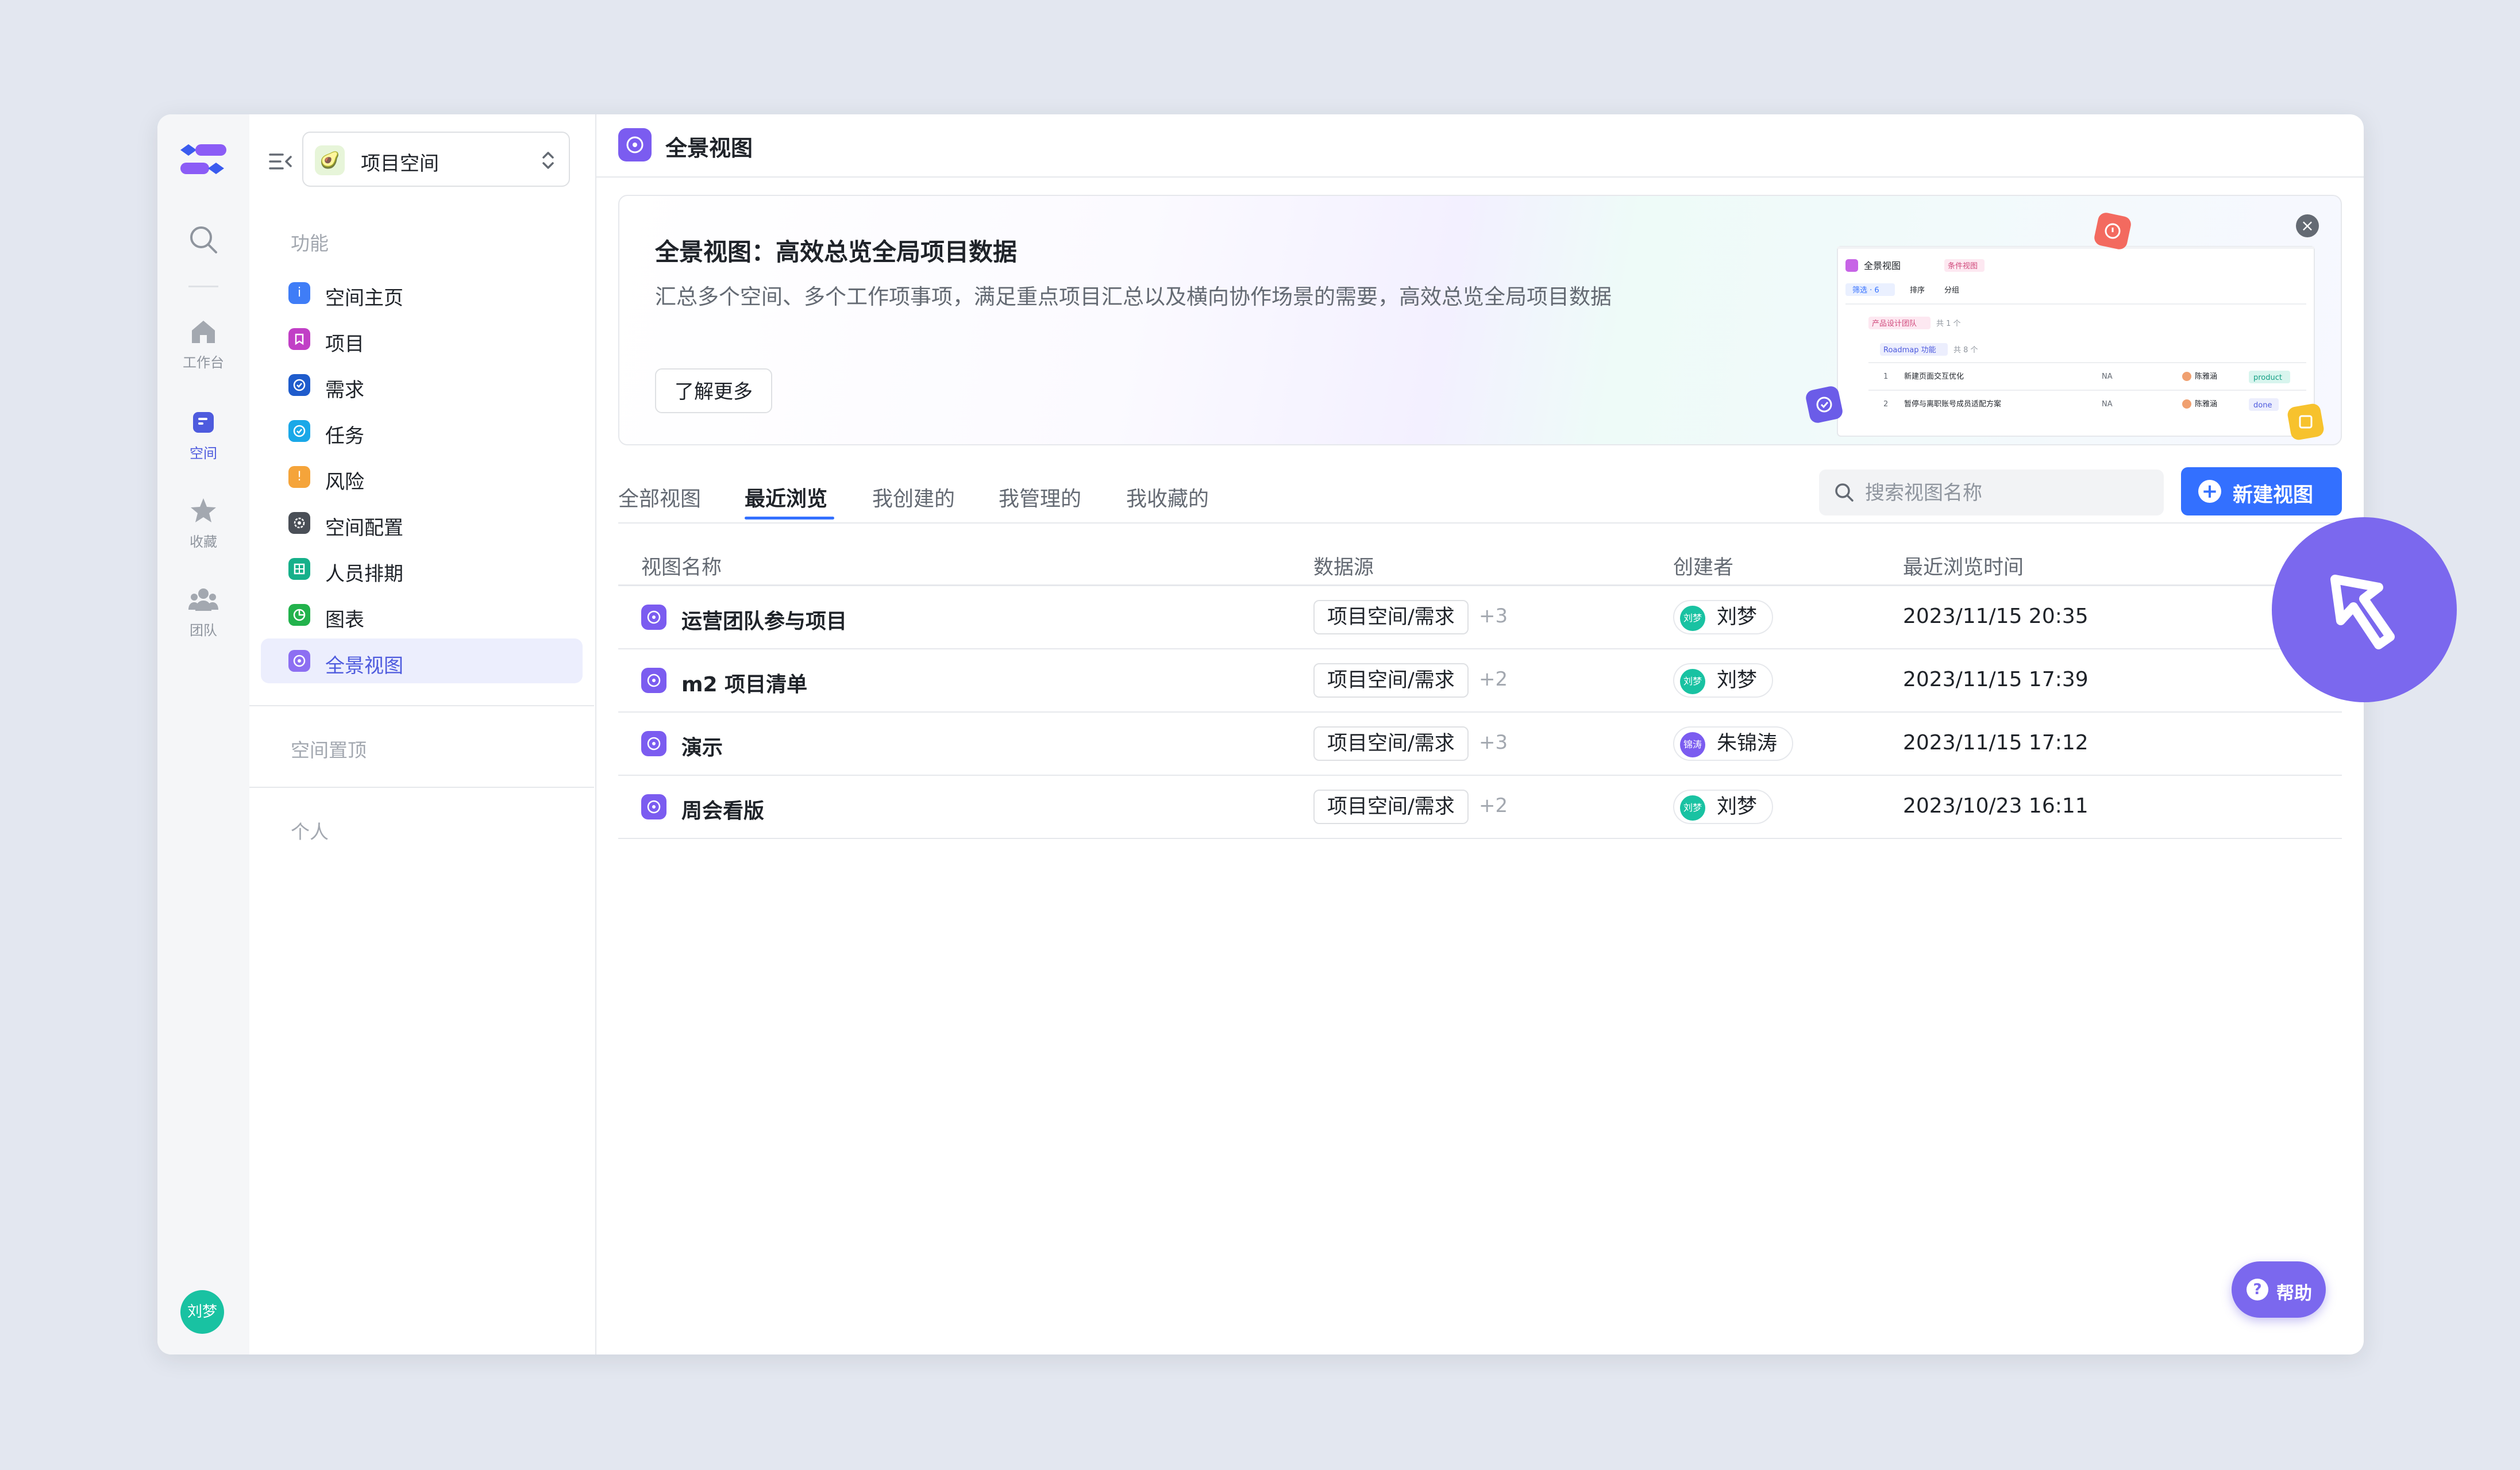  I want to click on table-header: 视图名称 数据源 创建者 最近浏览时间, so click(1480, 563).